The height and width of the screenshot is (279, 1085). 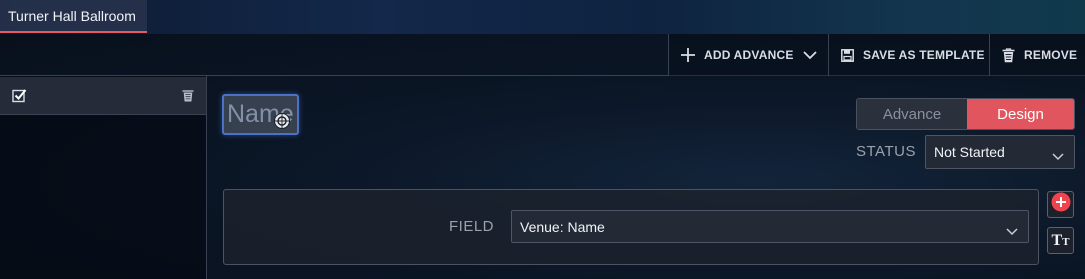 I want to click on add-advance-button: ADD ADVANCE, so click(x=748, y=55).